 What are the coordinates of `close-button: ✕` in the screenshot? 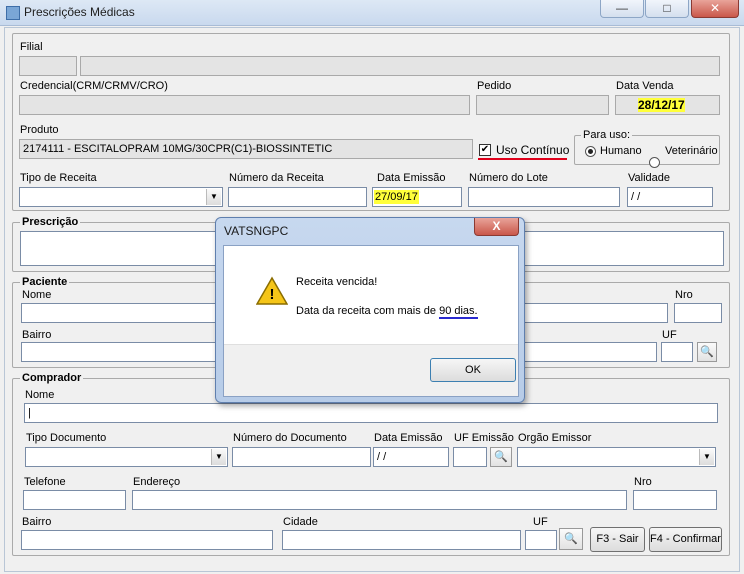 It's located at (715, 9).